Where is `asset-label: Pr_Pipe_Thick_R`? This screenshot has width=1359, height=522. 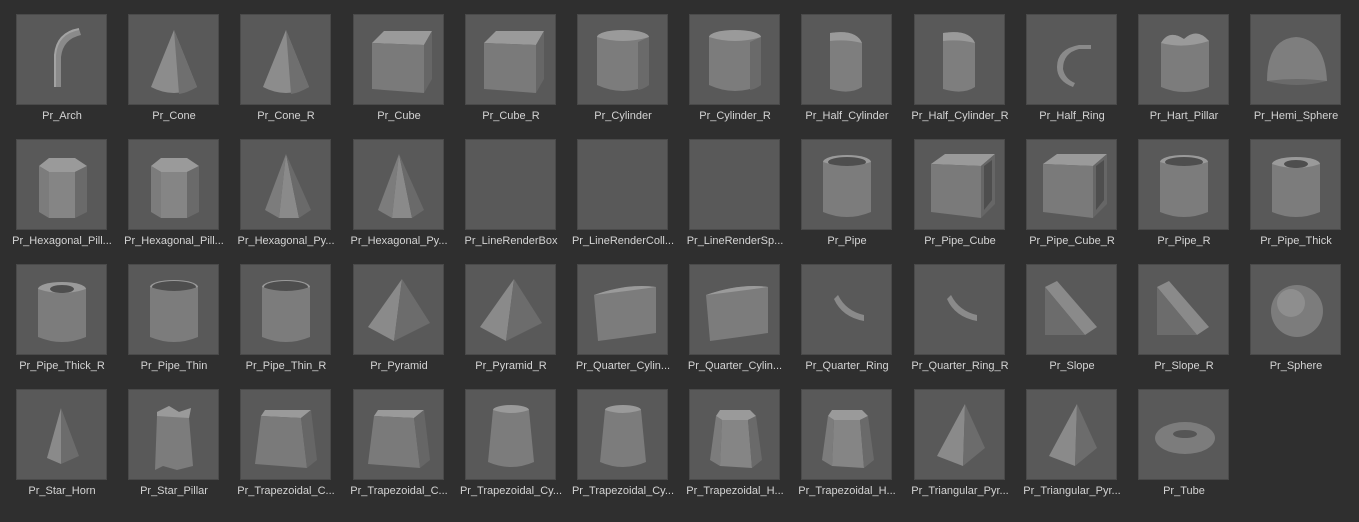
asset-label: Pr_Pipe_Thick_R is located at coordinates (62, 366).